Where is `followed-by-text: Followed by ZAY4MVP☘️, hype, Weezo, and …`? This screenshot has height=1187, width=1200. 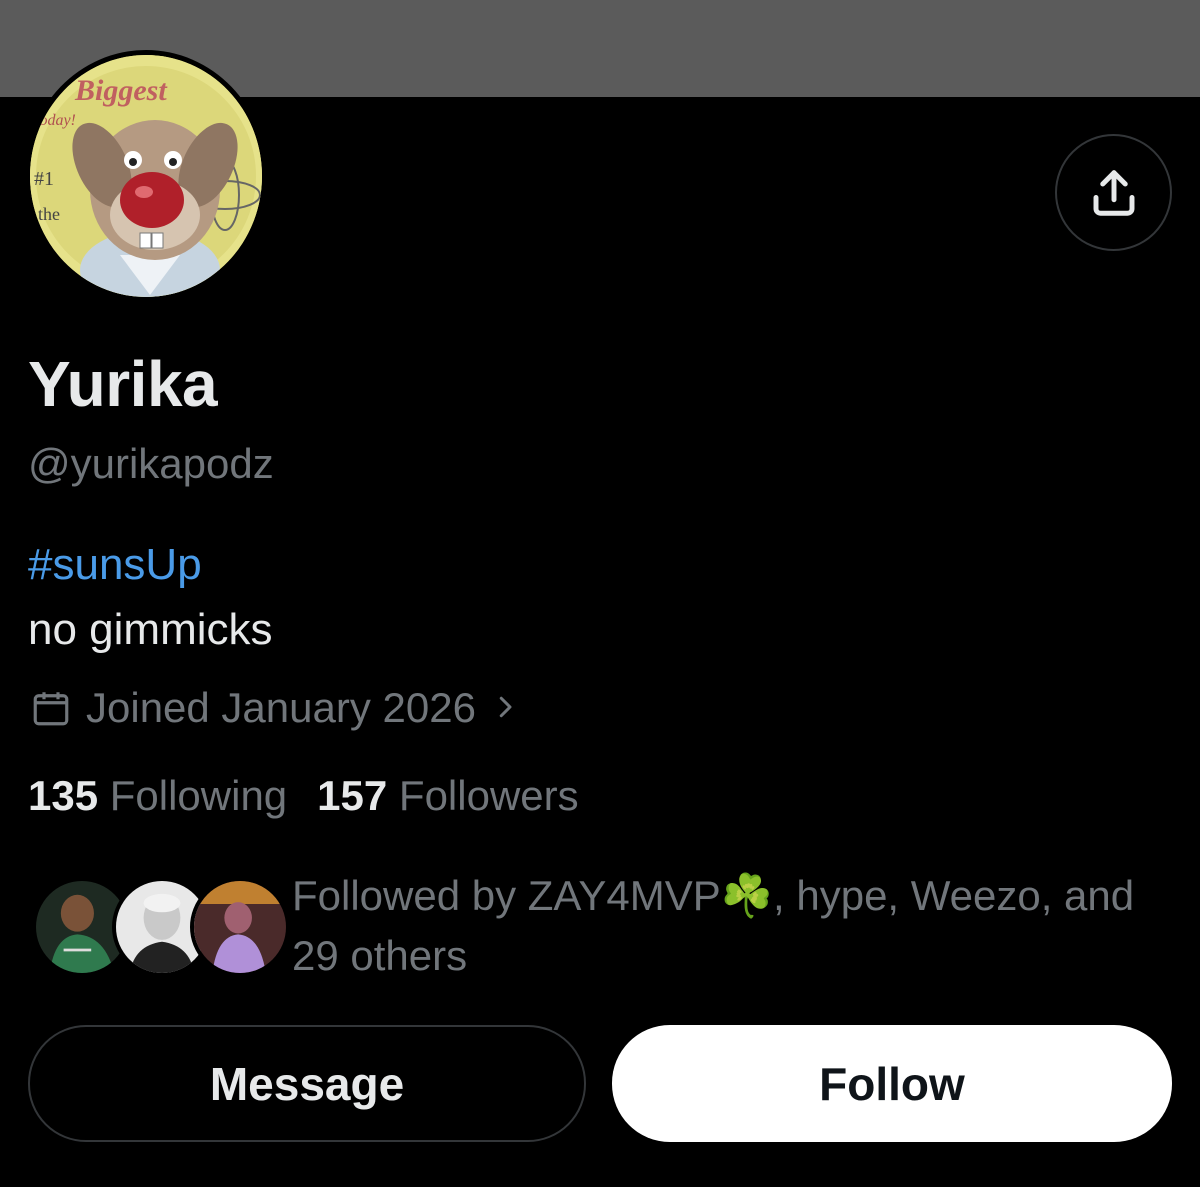 followed-by-text: Followed by ZAY4MVP☘️, hype, Weezo, and … is located at coordinates (732, 926).